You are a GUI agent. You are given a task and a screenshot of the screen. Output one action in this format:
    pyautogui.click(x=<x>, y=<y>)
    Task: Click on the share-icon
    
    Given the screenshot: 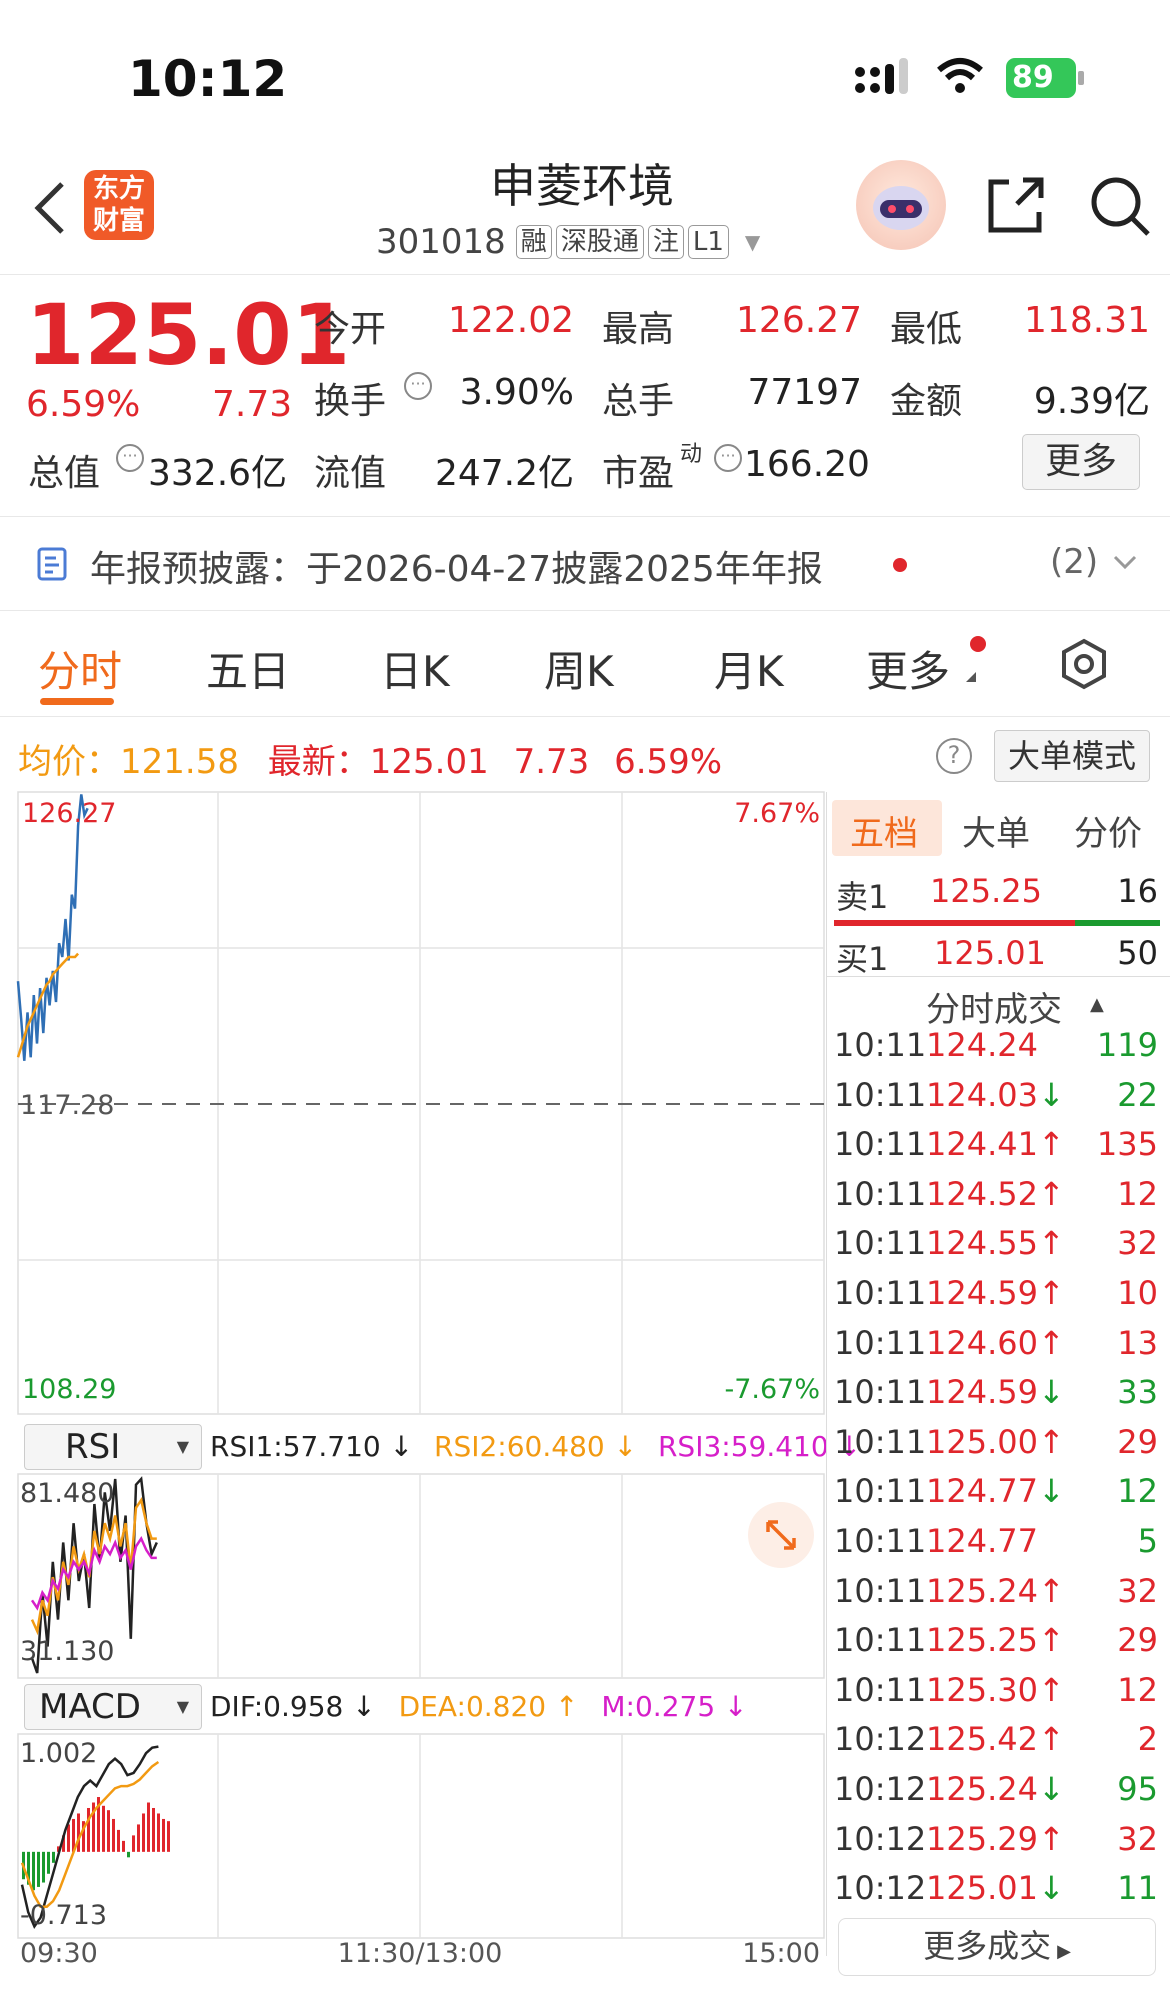 What is the action you would take?
    pyautogui.click(x=1016, y=205)
    